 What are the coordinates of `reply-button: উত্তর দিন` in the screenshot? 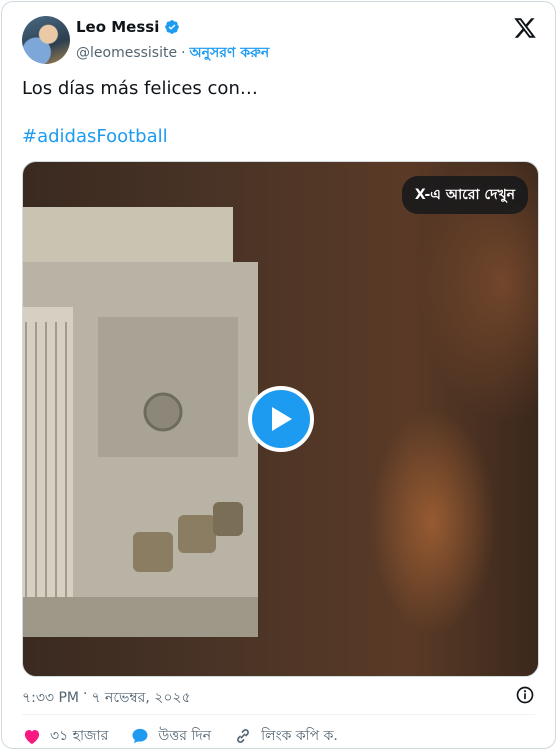 It's located at (170, 736).